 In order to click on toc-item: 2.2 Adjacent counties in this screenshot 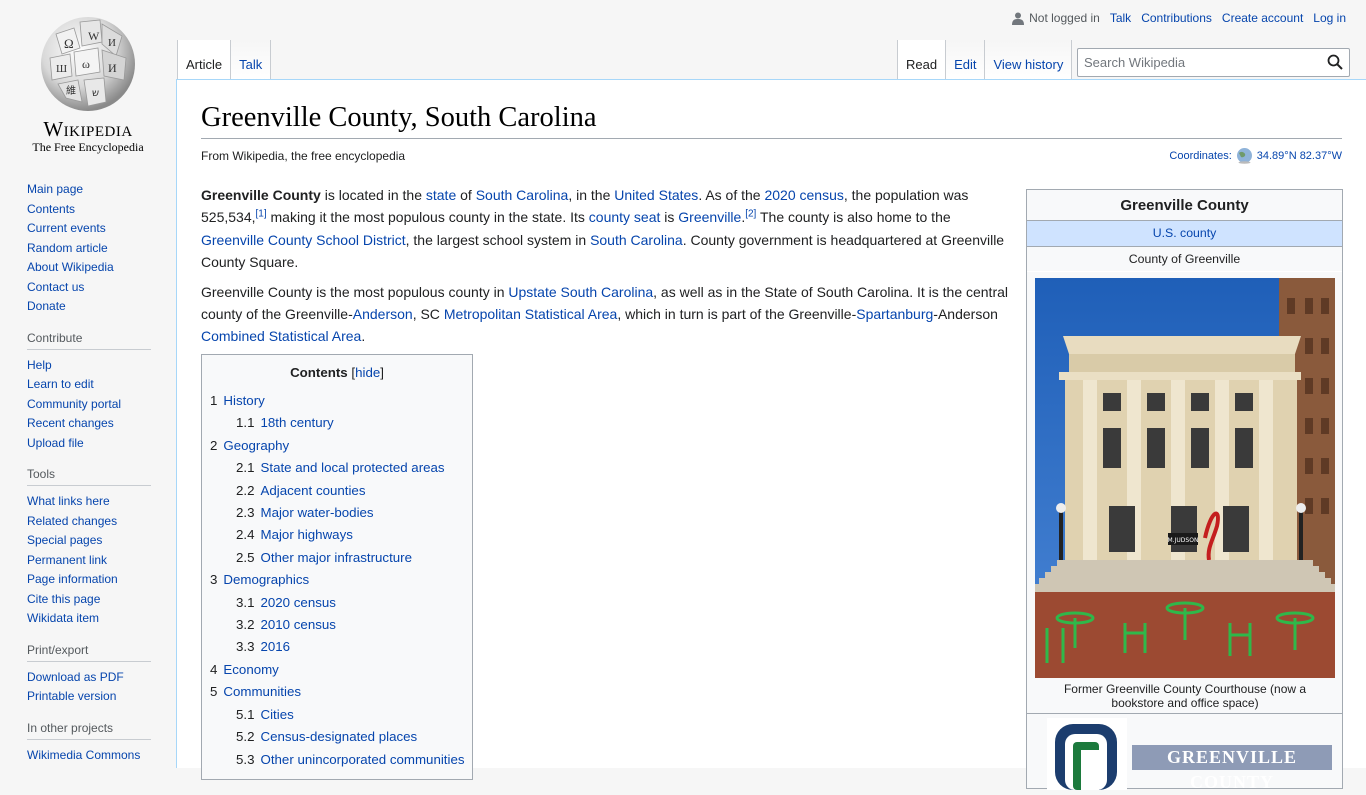, I will do `click(337, 491)`.